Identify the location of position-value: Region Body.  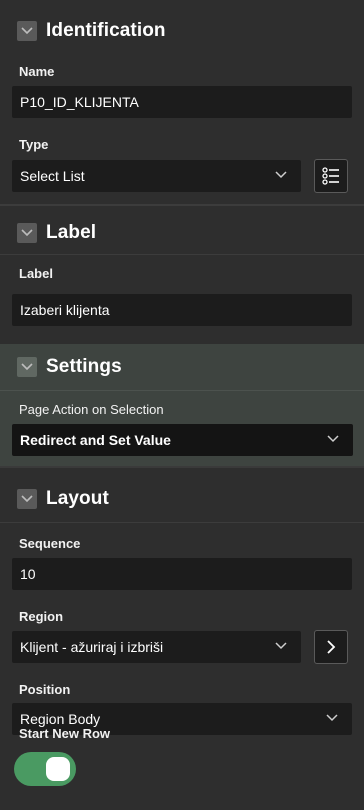
(60, 719).